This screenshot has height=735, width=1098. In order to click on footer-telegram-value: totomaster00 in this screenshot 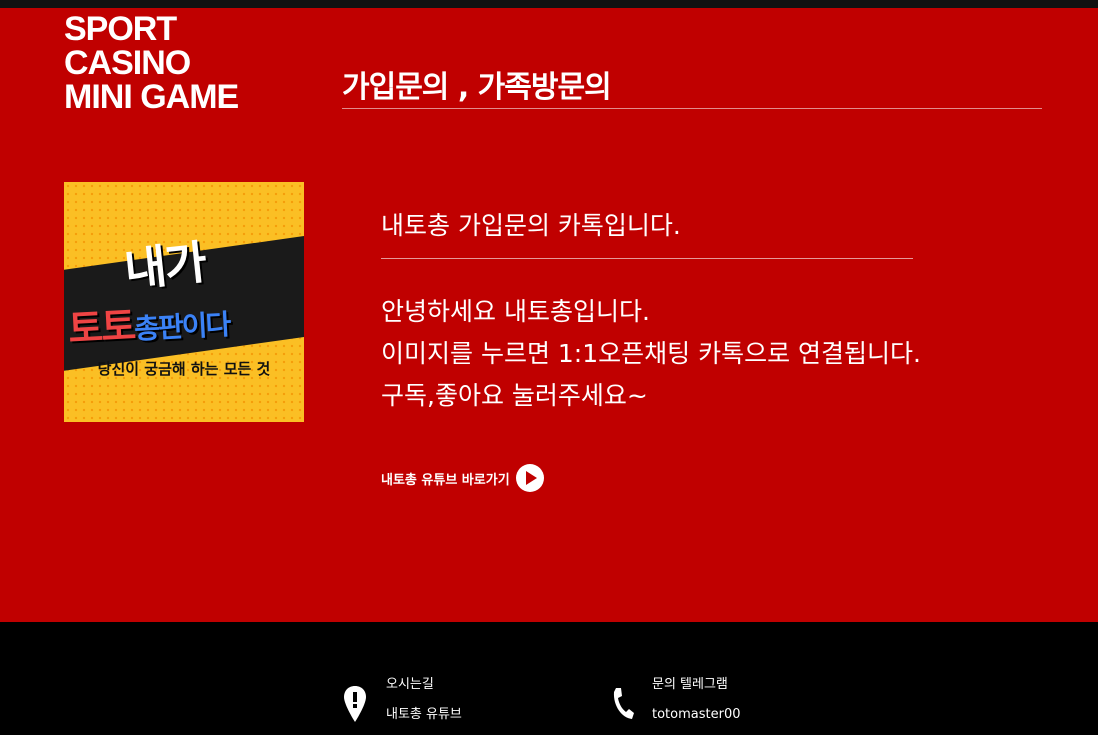, I will do `click(696, 715)`.